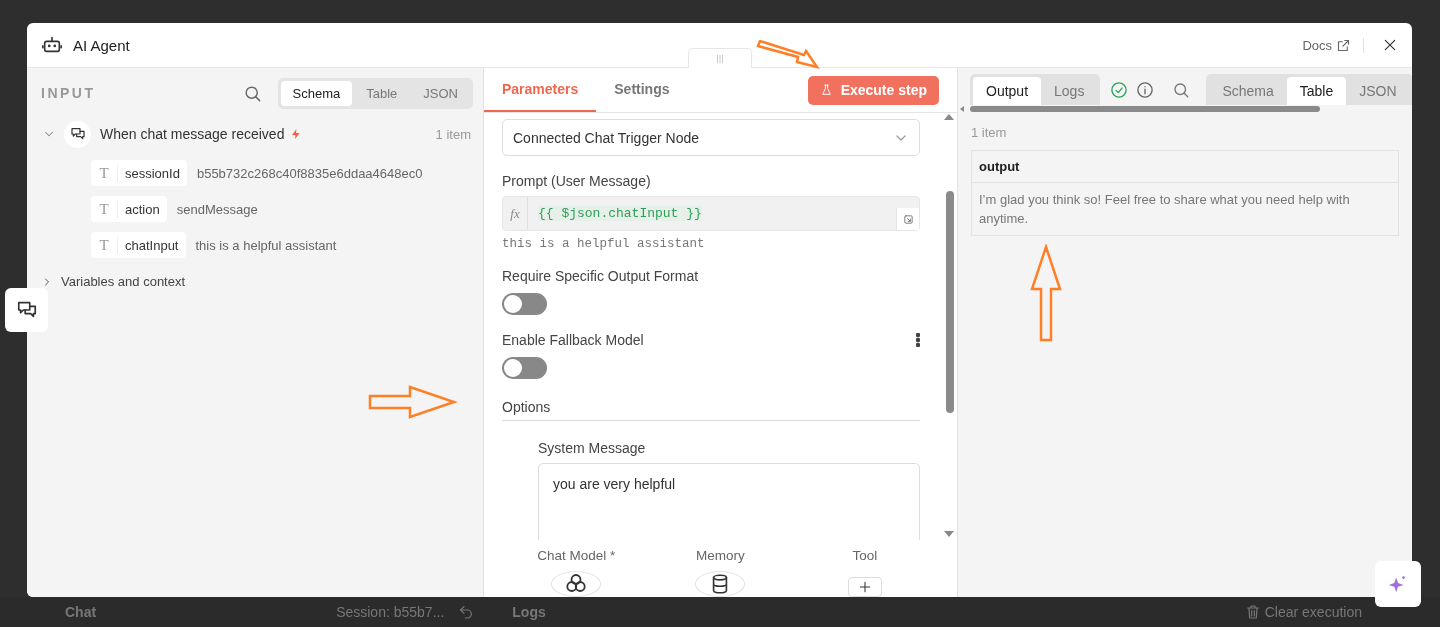 Image resolution: width=1440 pixels, height=627 pixels. What do you see at coordinates (129, 209) in the screenshot?
I see `field-key-chip: T action` at bounding box center [129, 209].